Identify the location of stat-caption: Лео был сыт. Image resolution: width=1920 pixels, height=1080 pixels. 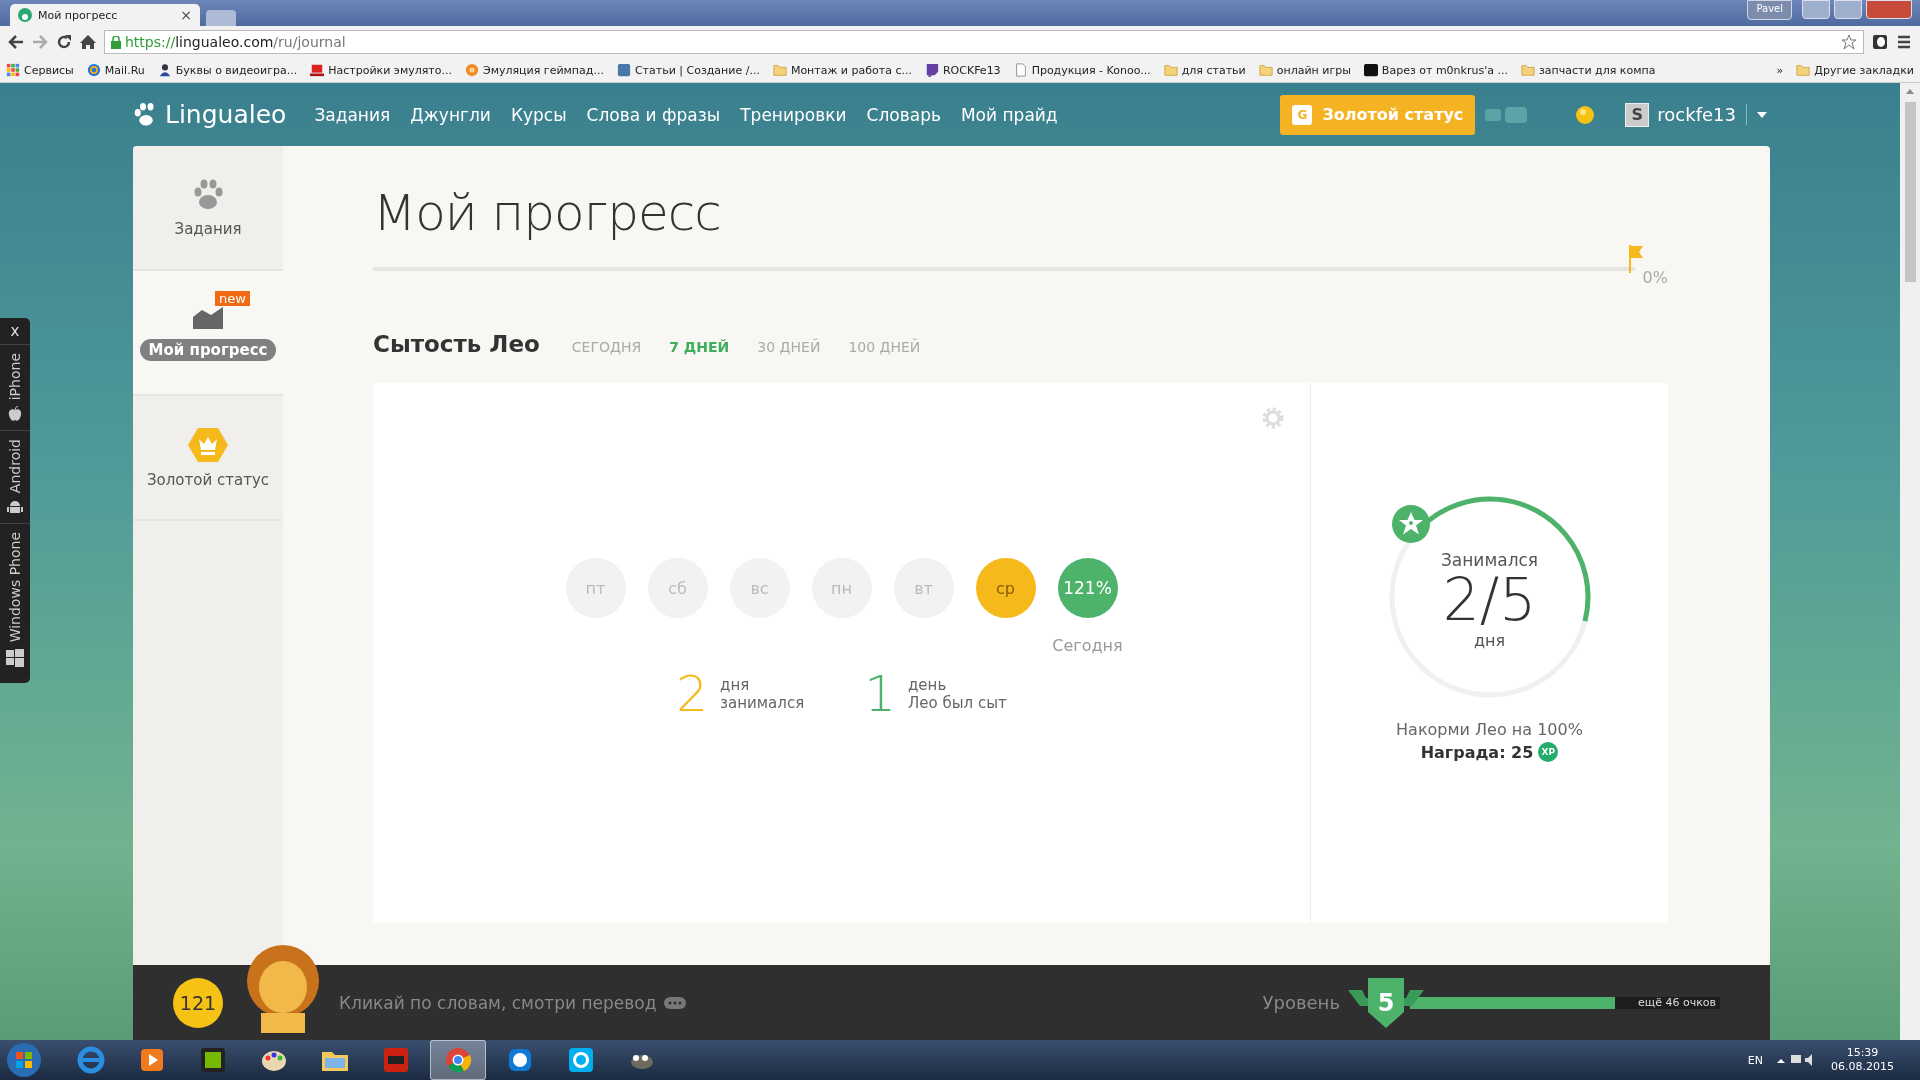
(957, 703).